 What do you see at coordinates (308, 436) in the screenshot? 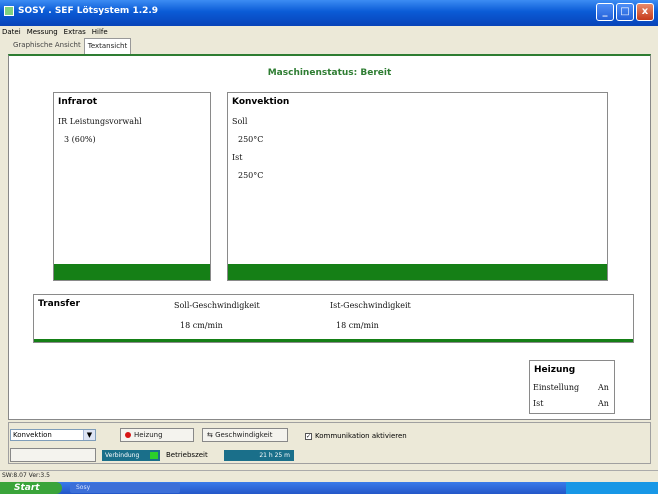
I see `checkbox-check-icon: ✓` at bounding box center [308, 436].